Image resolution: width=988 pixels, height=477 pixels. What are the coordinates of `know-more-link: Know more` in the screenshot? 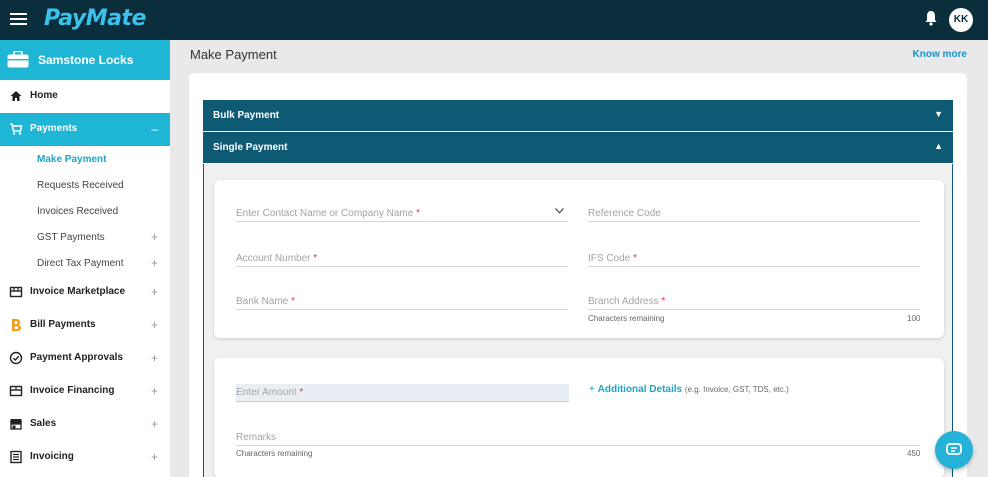 It's located at (940, 54).